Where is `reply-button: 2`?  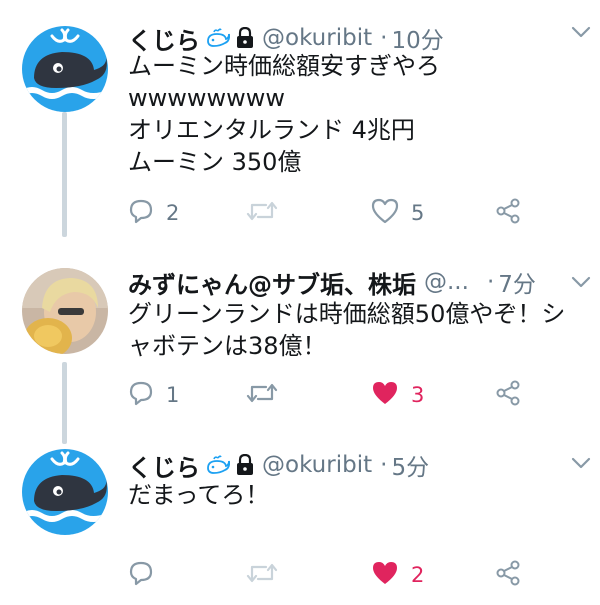
reply-button: 2 is located at coordinates (153, 213).